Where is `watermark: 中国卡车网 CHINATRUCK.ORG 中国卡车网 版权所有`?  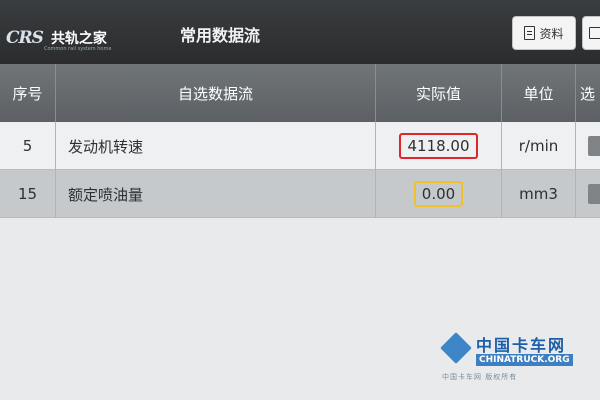
watermark: 中国卡车网 CHINATRUCK.ORG 中国卡车网 版权所有 is located at coordinates (520, 360).